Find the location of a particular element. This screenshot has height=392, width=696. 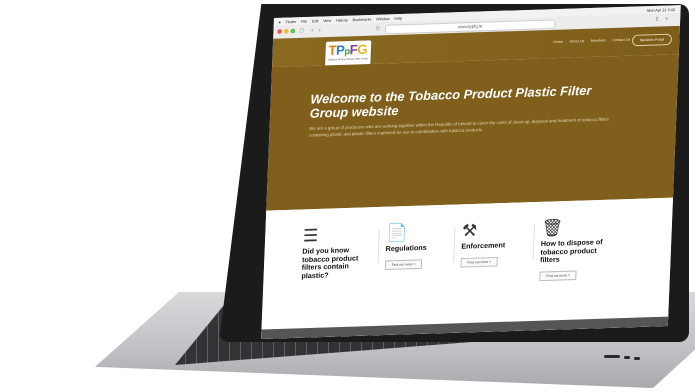

menubar-clock: Mon Apr 21 3:42 is located at coordinates (661, 9).